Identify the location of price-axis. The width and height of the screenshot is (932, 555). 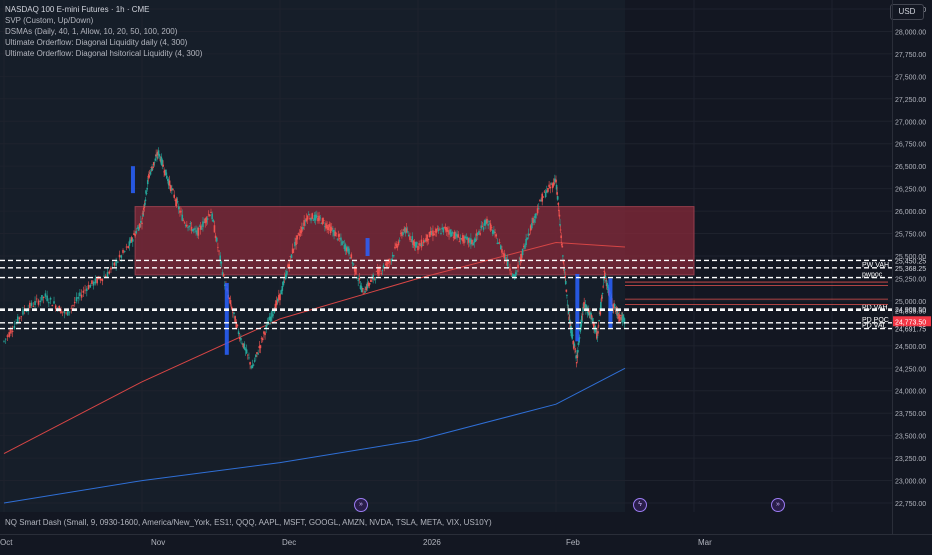
(912, 267).